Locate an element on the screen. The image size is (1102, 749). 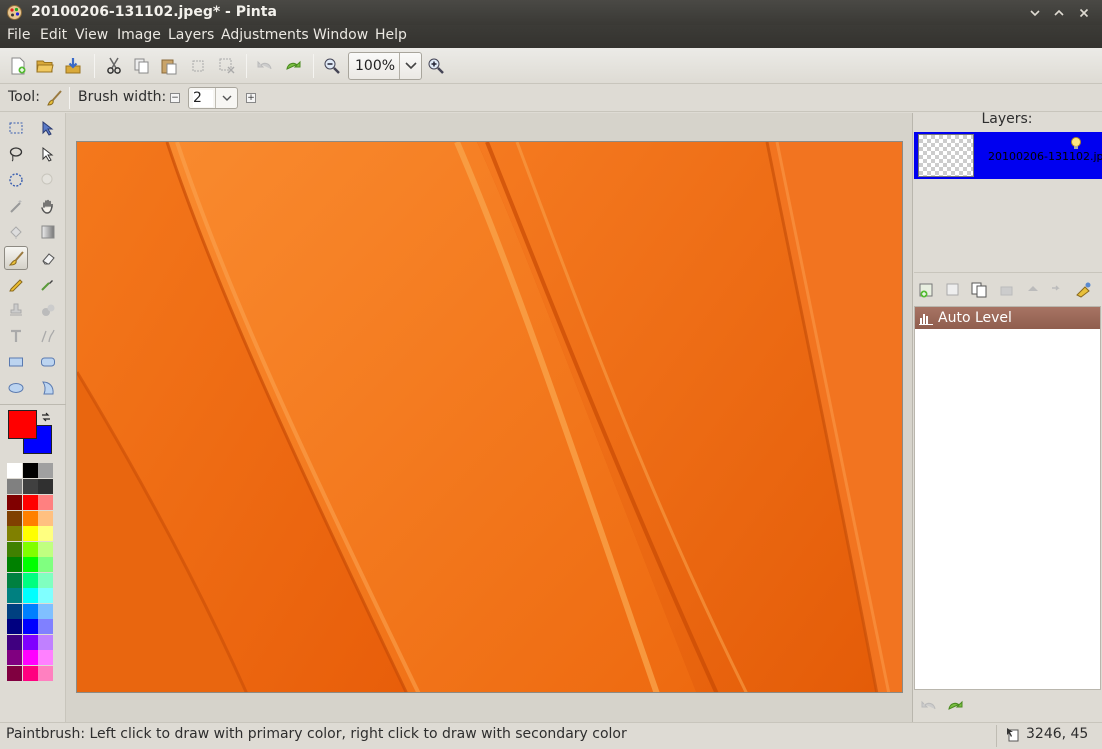
ellipse-tool is located at coordinates (16, 388).